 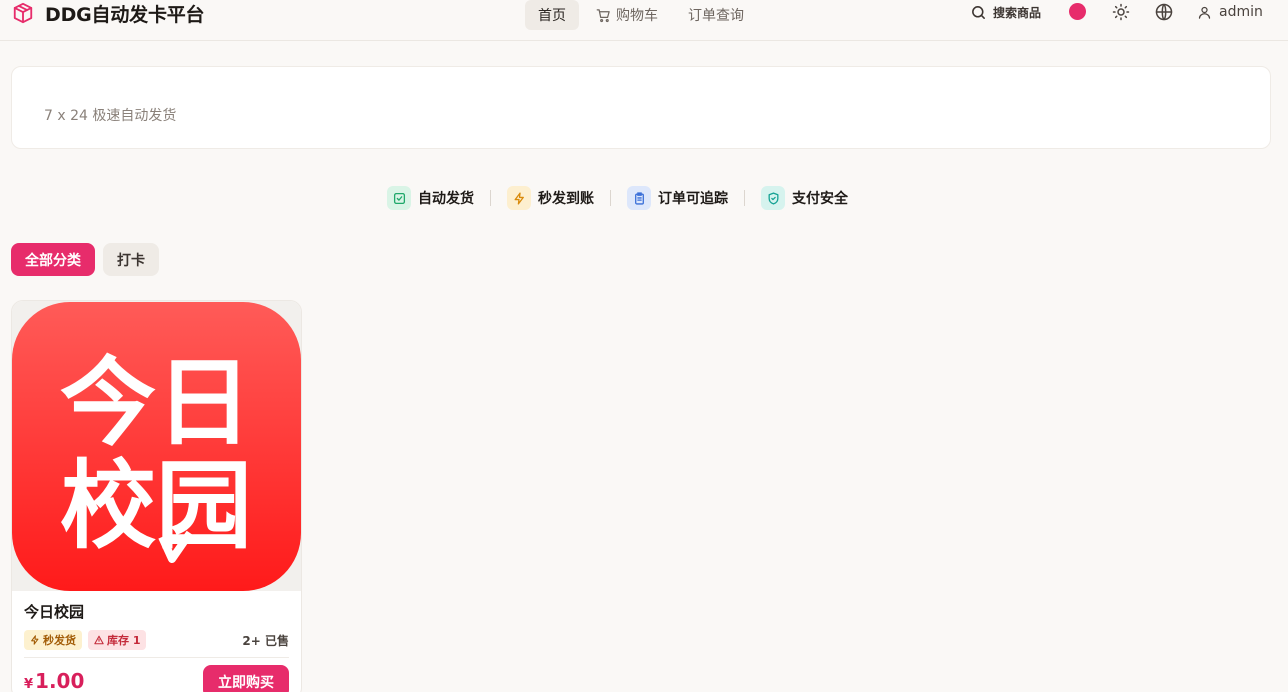 I want to click on price-value: 1.00, so click(x=60, y=680).